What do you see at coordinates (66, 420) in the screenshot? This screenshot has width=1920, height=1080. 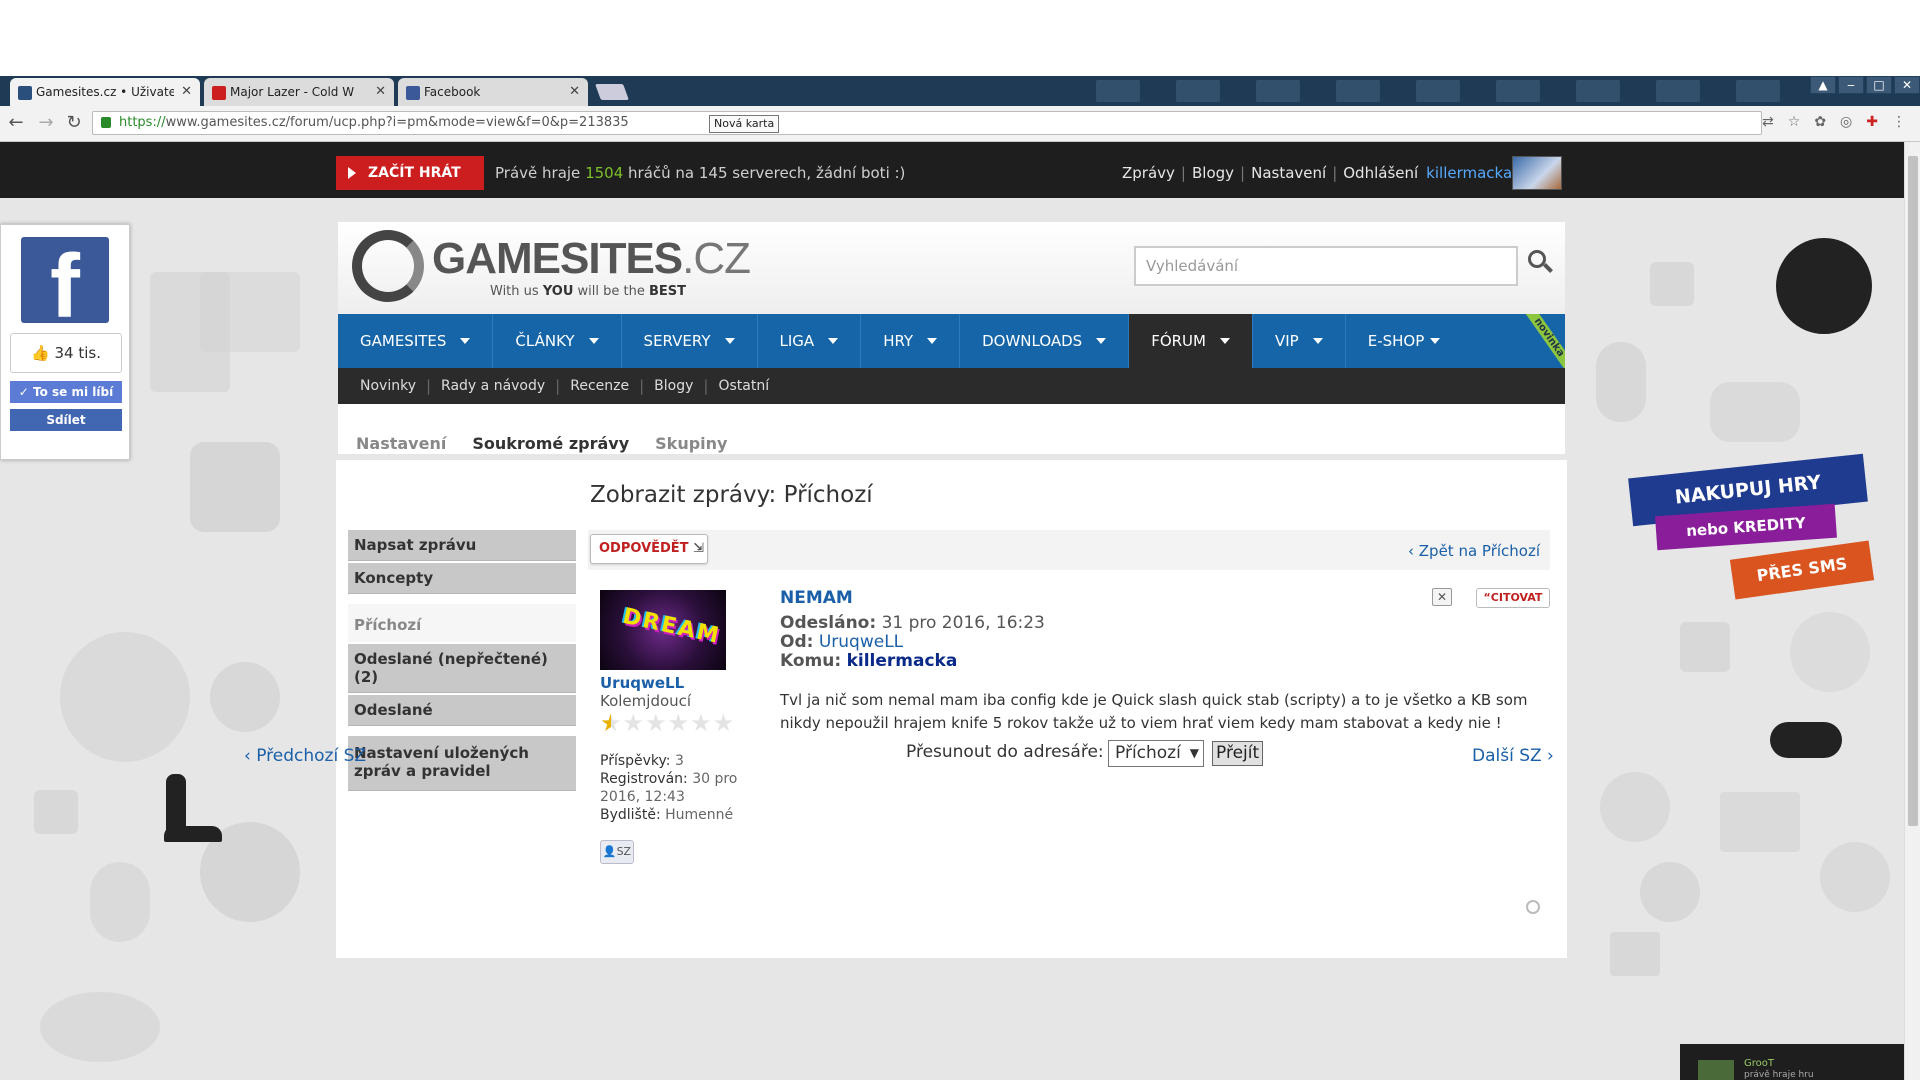 I see `facebook-share-button: Sdílet` at bounding box center [66, 420].